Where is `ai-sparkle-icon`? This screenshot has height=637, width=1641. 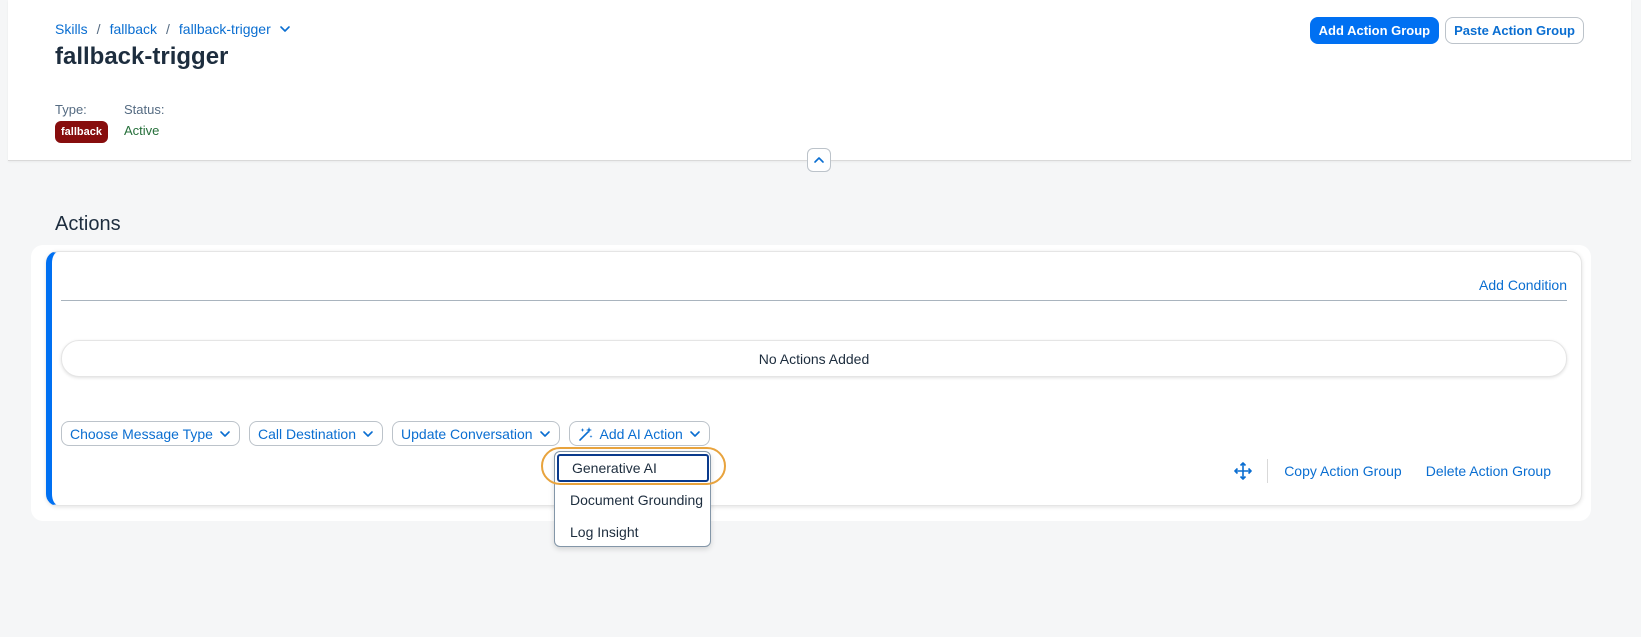
ai-sparkle-icon is located at coordinates (585, 433).